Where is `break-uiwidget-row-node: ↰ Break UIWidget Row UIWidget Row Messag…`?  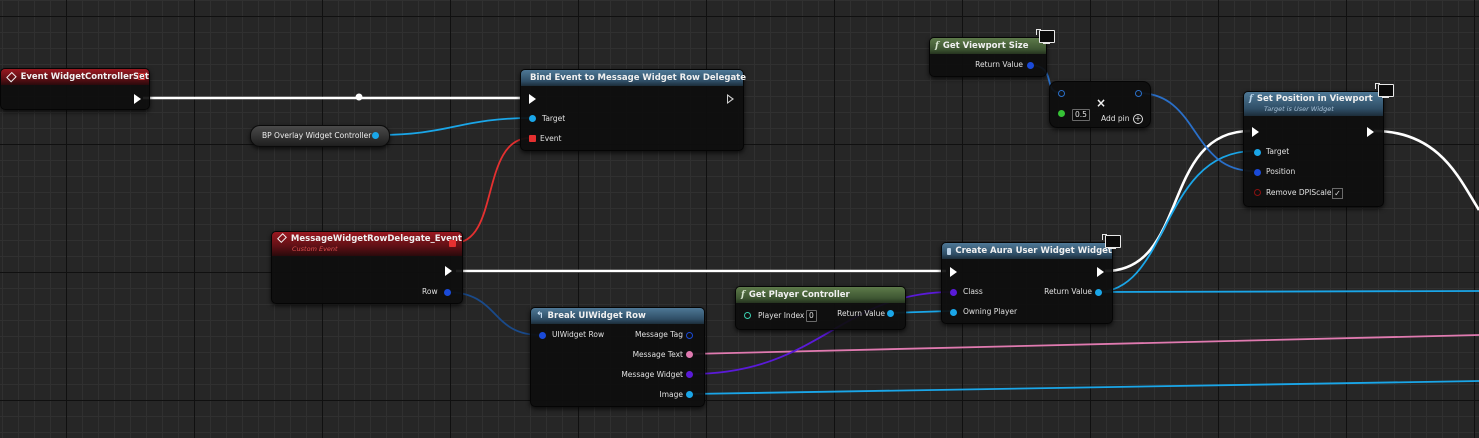 break-uiwidget-row-node: ↰ Break UIWidget Row UIWidget Row Messag… is located at coordinates (617, 357).